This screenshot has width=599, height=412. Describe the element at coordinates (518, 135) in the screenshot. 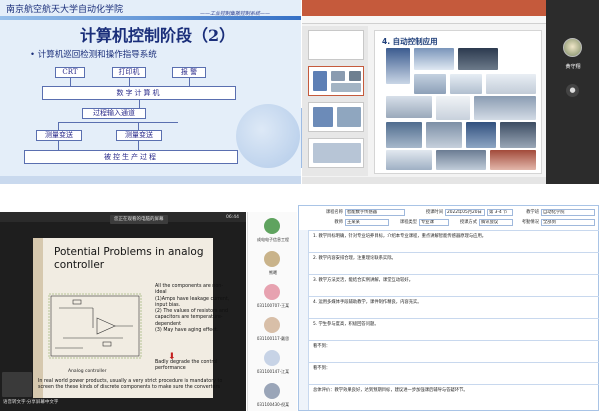

I see `ship2-image` at that location.